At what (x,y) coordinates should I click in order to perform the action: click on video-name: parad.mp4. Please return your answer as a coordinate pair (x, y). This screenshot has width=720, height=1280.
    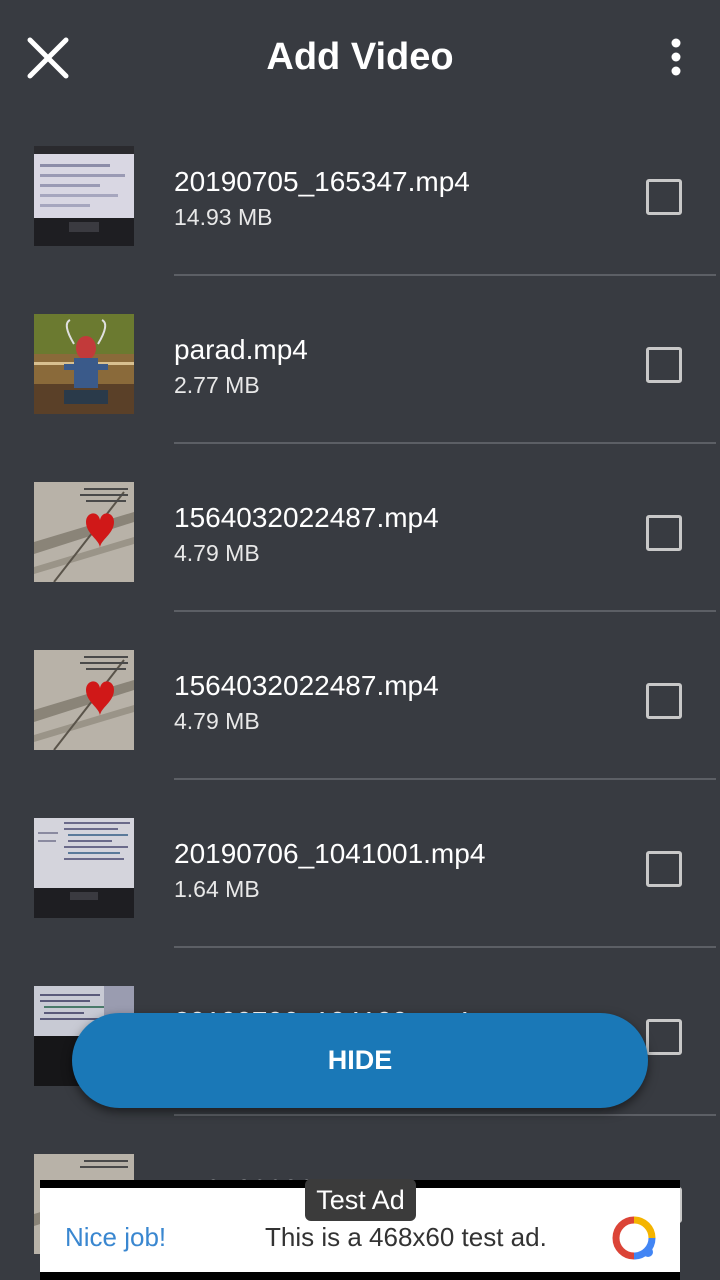
    Looking at the image, I should click on (241, 349).